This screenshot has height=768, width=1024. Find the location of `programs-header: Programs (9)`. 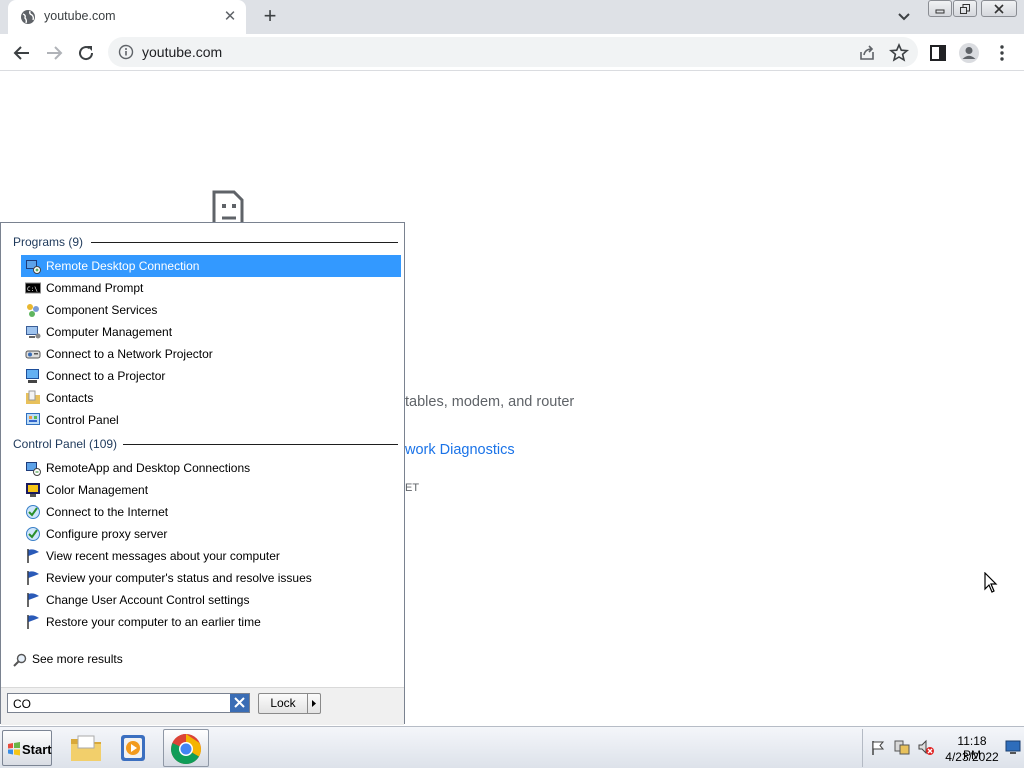

programs-header: Programs (9) is located at coordinates (48, 242).